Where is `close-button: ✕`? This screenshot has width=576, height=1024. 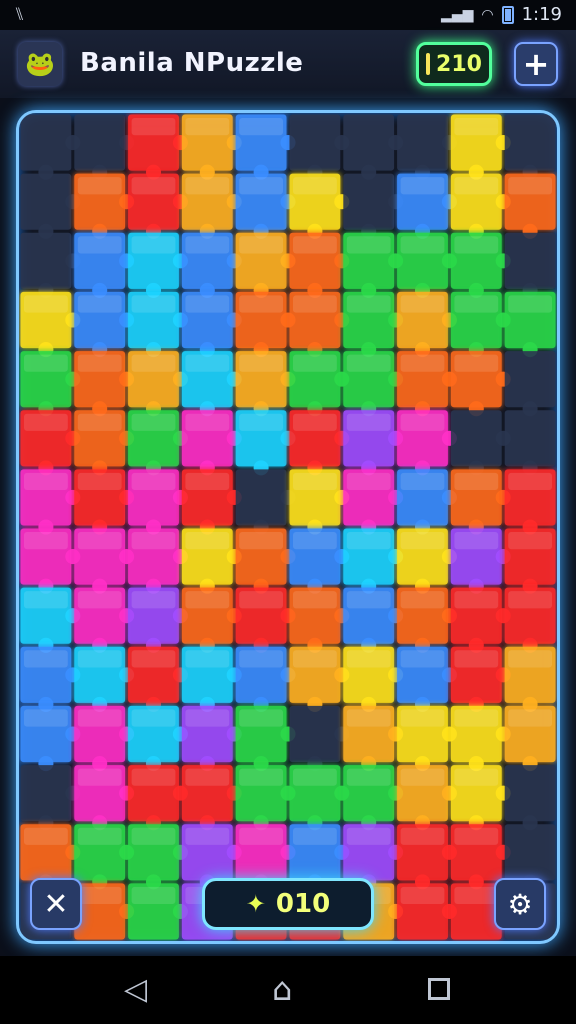
close-button: ✕ is located at coordinates (56, 904).